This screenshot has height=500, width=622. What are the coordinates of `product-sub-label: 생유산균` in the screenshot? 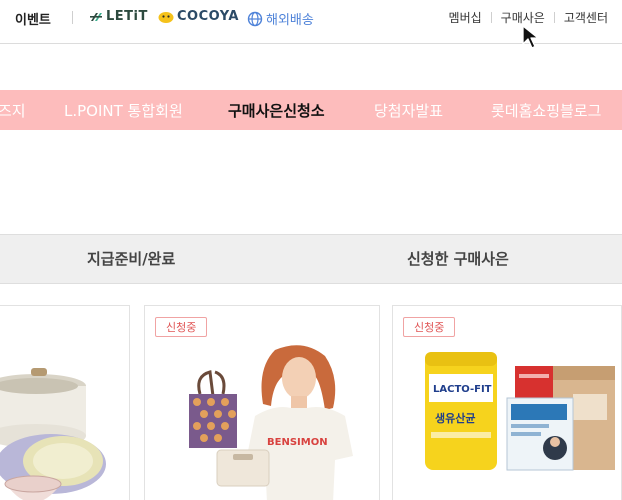 It's located at (455, 418).